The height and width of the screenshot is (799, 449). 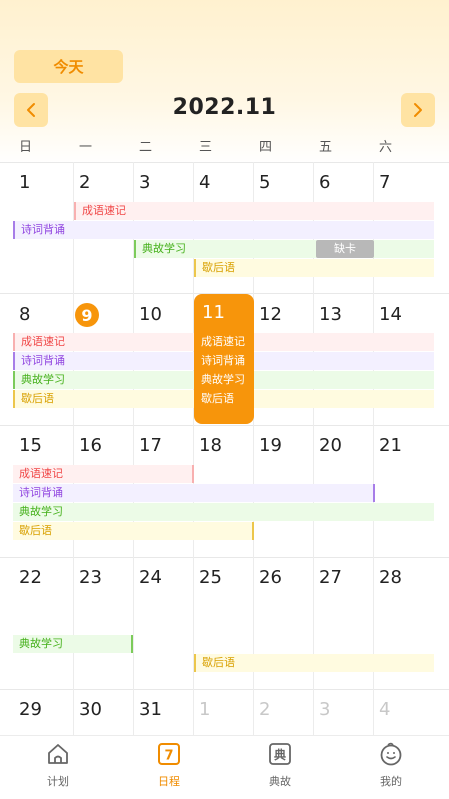 I want to click on missed-badge: 缺卡, so click(x=345, y=249).